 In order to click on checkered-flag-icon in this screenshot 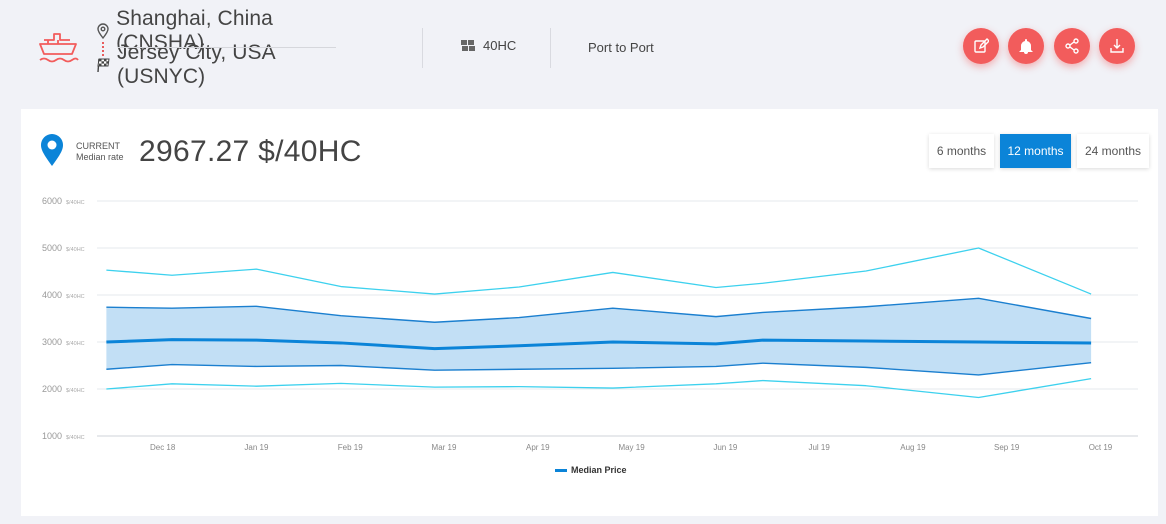, I will do `click(103, 65)`.